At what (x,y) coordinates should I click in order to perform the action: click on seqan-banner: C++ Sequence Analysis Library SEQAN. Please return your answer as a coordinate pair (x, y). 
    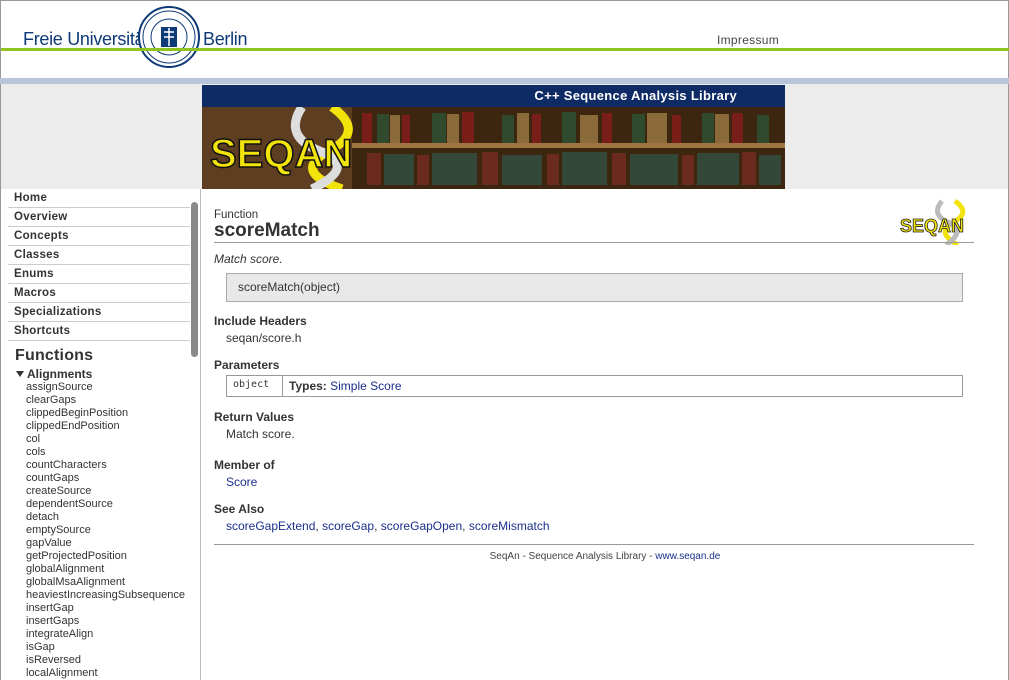
    Looking at the image, I should click on (493, 137).